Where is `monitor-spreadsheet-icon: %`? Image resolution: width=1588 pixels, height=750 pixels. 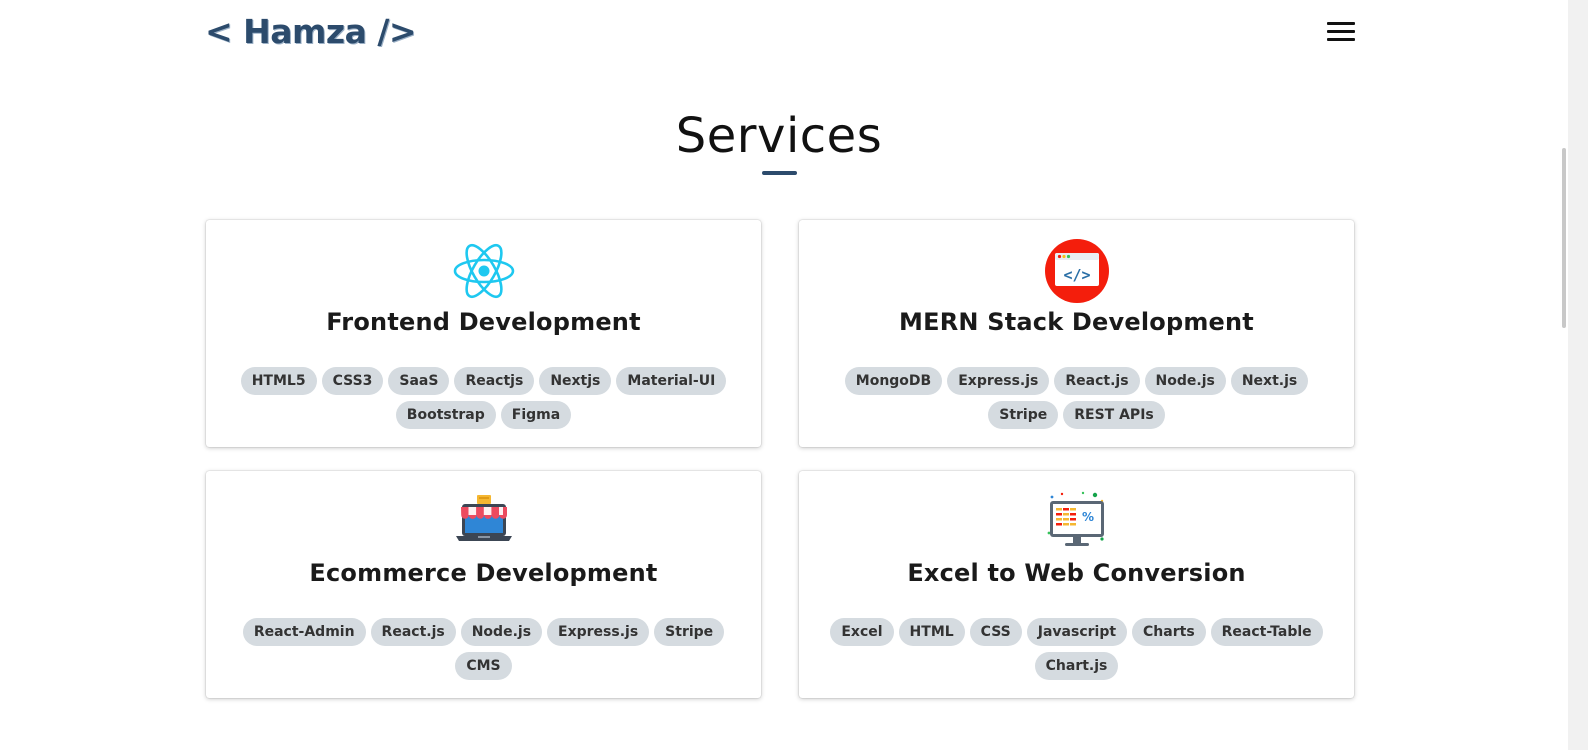 monitor-spreadsheet-icon: % is located at coordinates (1075, 518).